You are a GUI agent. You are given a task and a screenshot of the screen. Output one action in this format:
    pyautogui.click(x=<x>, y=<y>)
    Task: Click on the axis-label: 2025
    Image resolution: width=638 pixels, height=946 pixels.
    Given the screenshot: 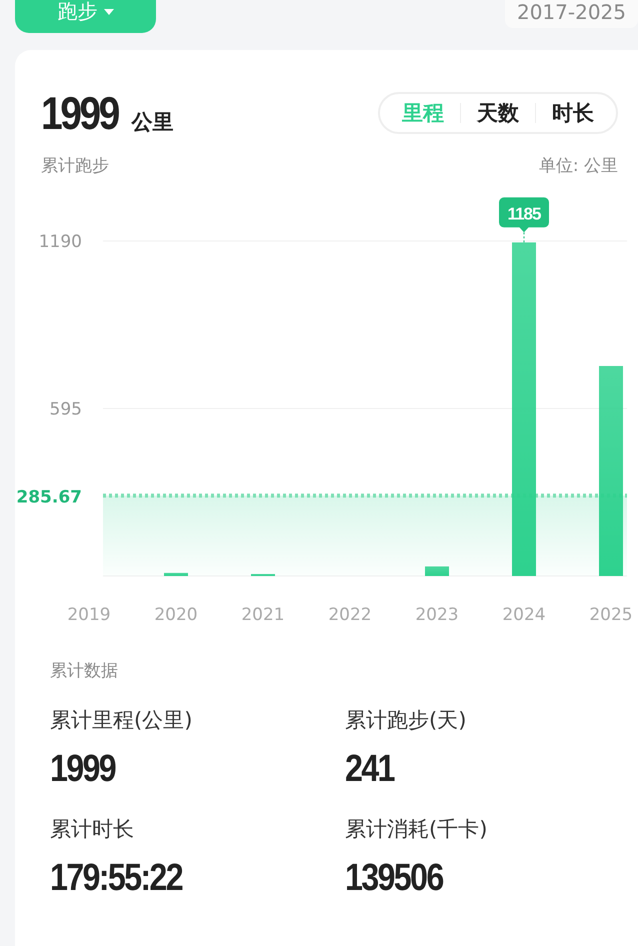 What is the action you would take?
    pyautogui.click(x=611, y=615)
    